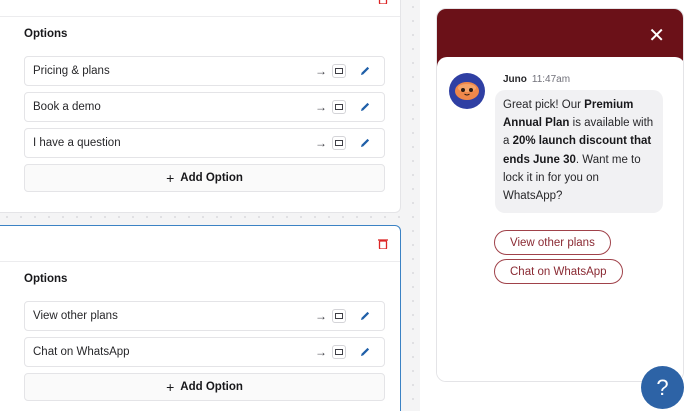 The image size is (700, 411). I want to click on quick-reply-chip: Chat on WhatsApp, so click(558, 271).